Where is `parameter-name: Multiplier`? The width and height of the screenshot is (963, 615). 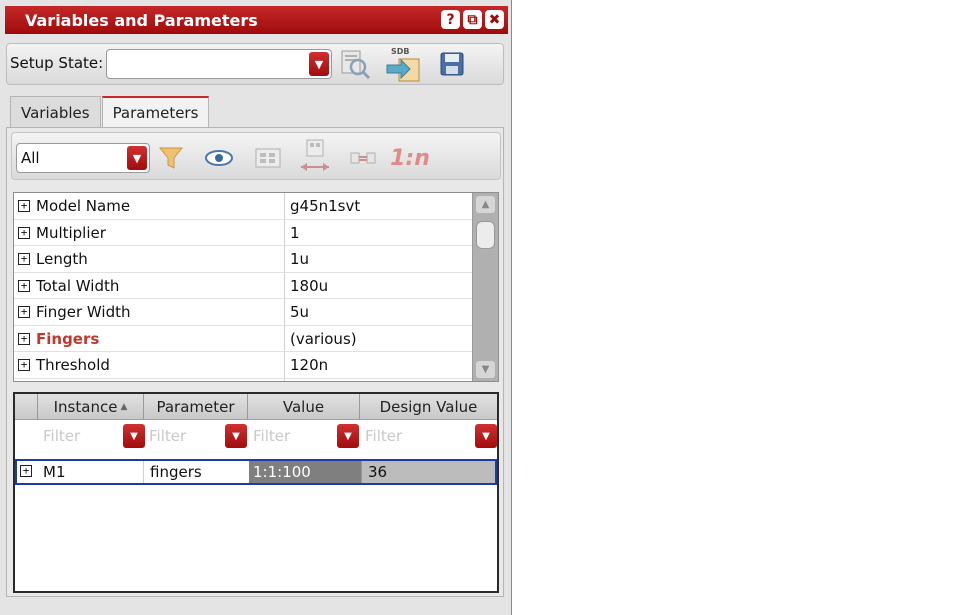
parameter-name: Multiplier is located at coordinates (71, 232).